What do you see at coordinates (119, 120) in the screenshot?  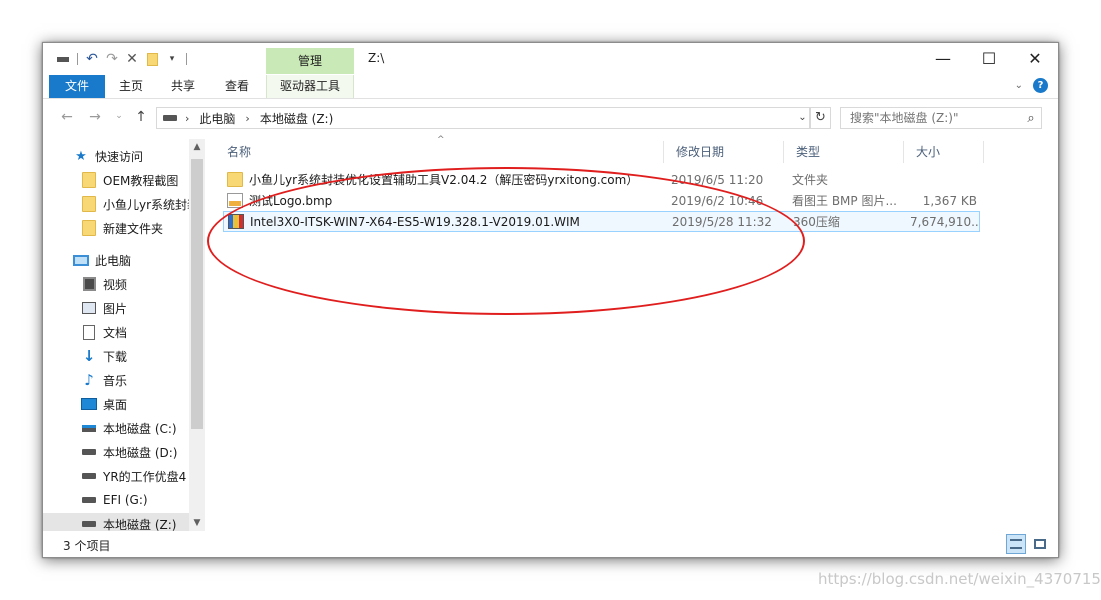 I see `recent-locations-icon: ⌄` at bounding box center [119, 120].